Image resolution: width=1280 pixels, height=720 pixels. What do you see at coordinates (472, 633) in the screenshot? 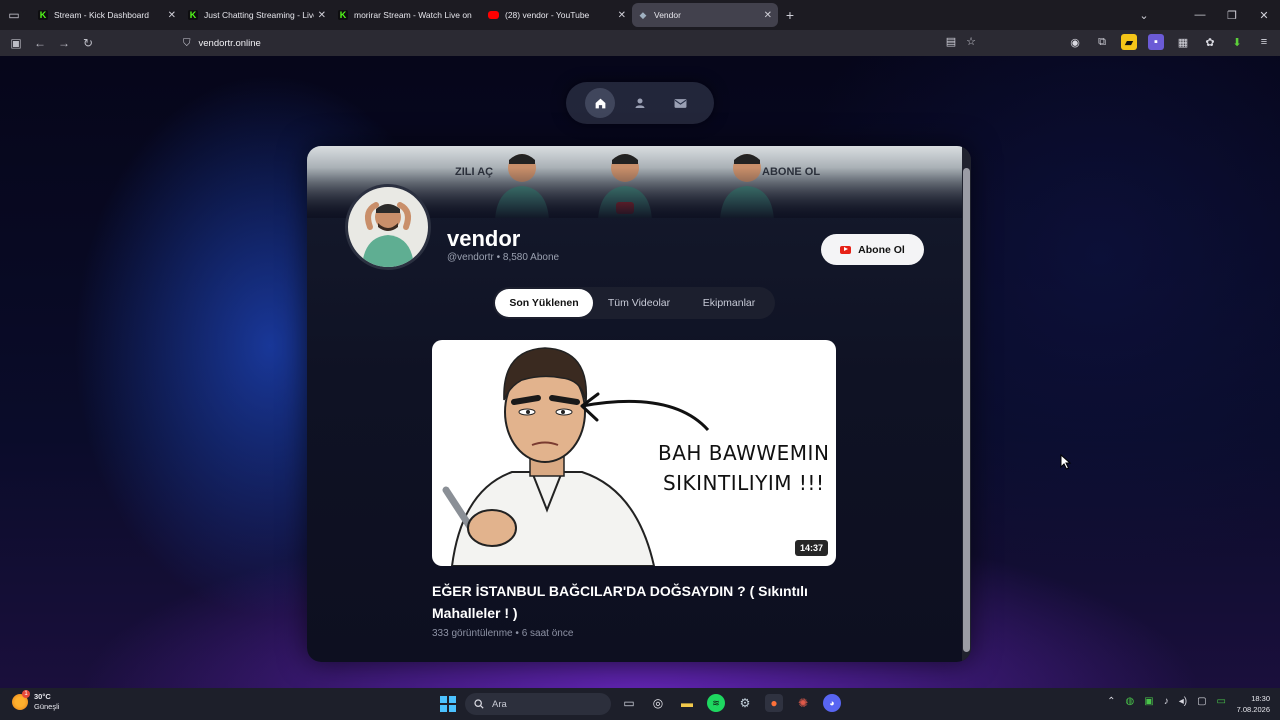
I see `video-views: 333 görüntülenme` at bounding box center [472, 633].